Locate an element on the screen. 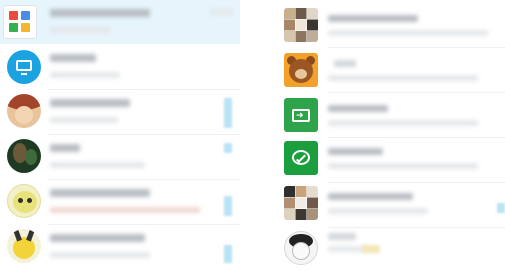  pikachu-avatar is located at coordinates (24, 246).